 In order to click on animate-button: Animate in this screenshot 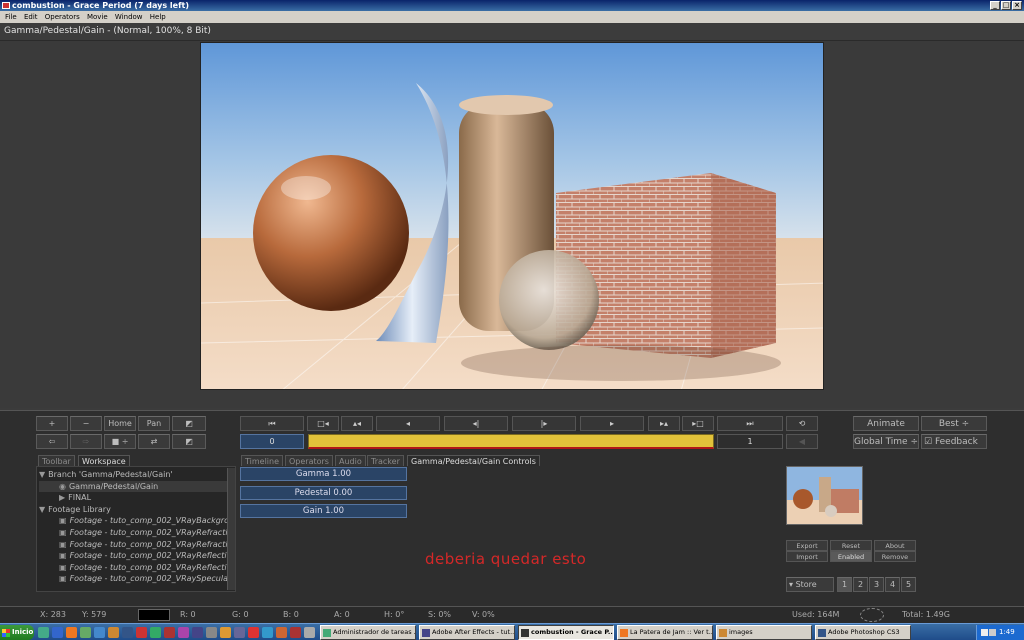, I will do `click(886, 423)`.